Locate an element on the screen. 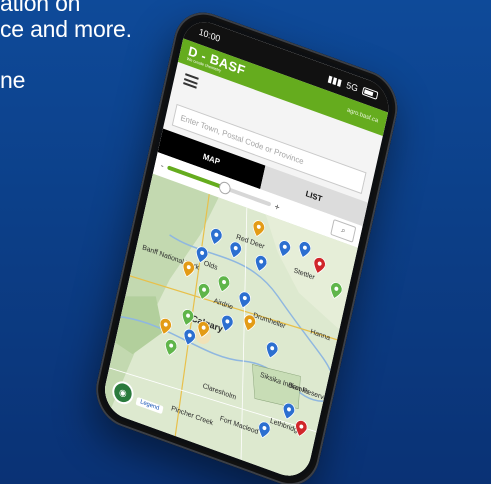  battery-icon is located at coordinates (370, 93).